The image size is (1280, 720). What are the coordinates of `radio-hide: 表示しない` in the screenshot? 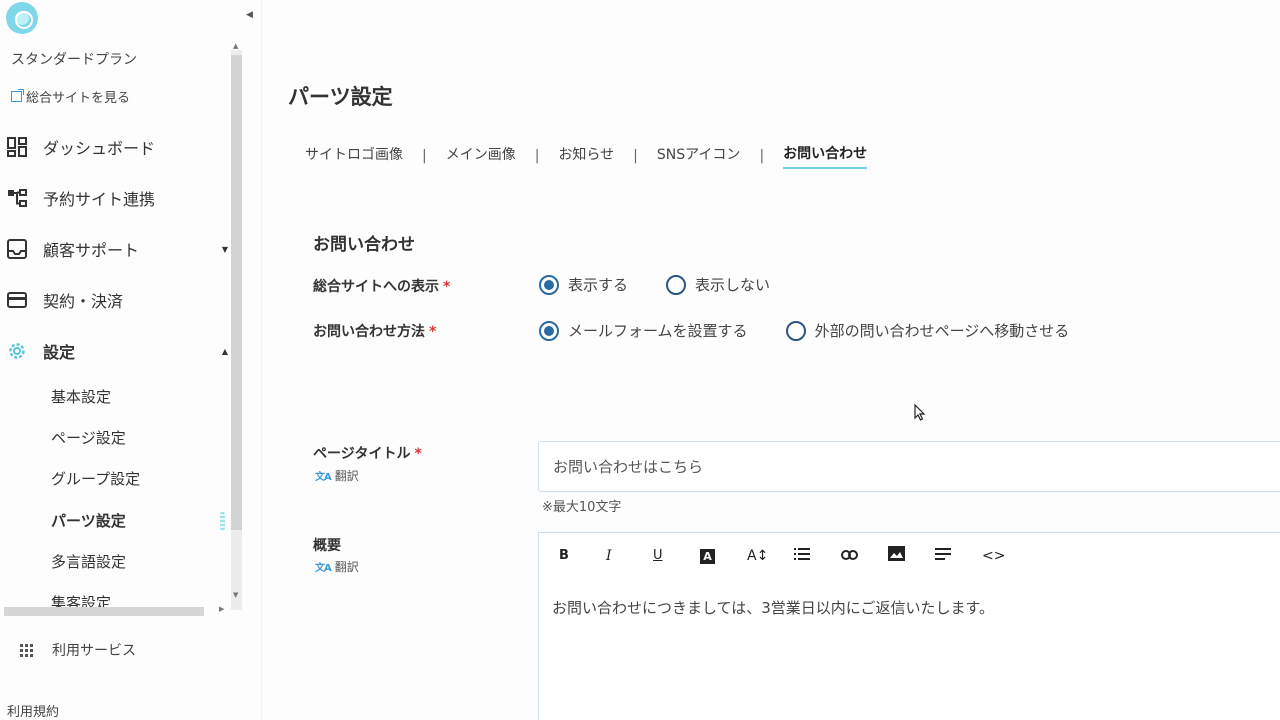 It's located at (718, 284).